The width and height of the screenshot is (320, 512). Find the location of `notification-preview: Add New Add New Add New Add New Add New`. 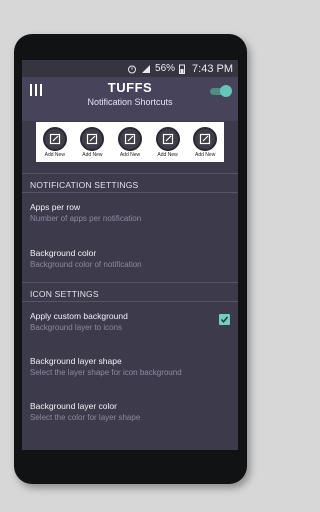

notification-preview: Add New Add New Add New Add New Add New is located at coordinates (130, 142).